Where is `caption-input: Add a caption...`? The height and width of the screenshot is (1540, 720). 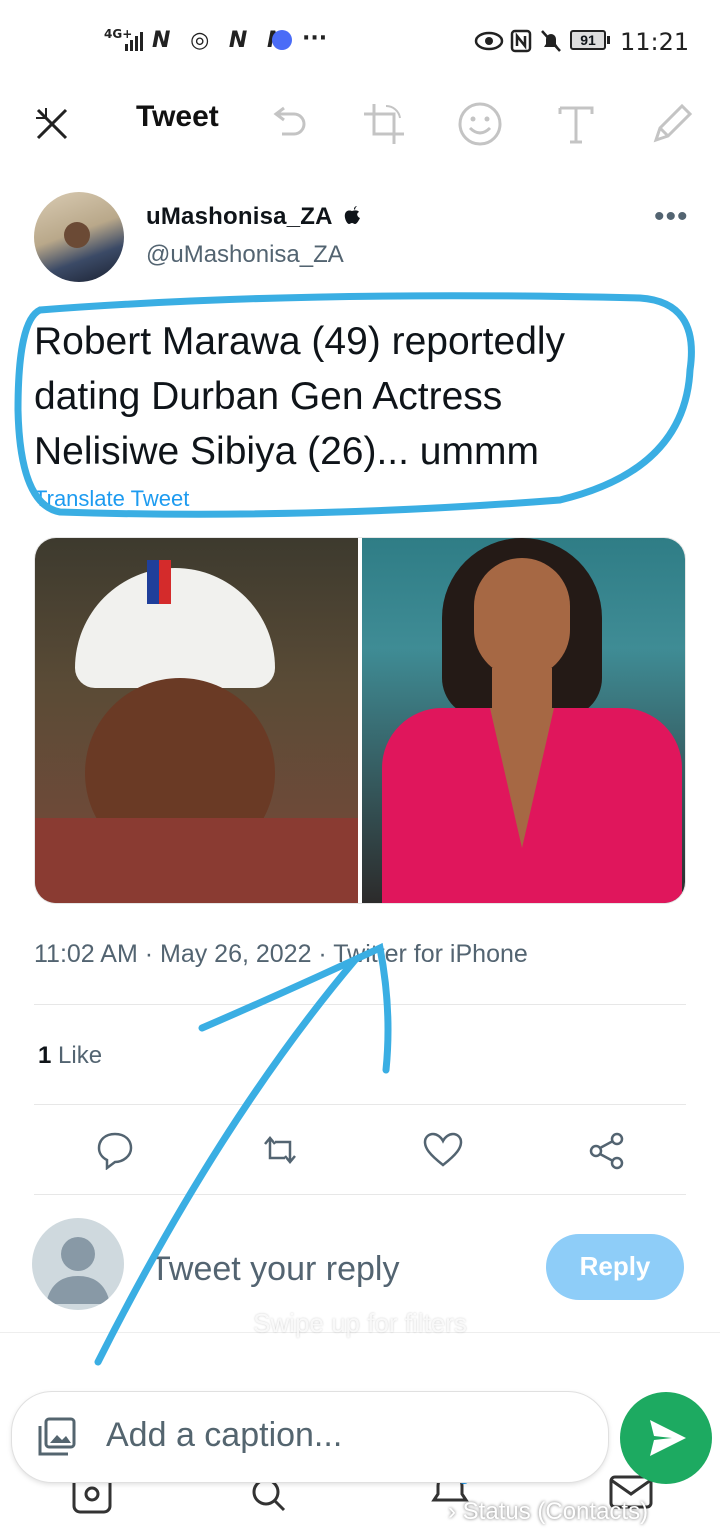 caption-input: Add a caption... is located at coordinates (224, 1435).